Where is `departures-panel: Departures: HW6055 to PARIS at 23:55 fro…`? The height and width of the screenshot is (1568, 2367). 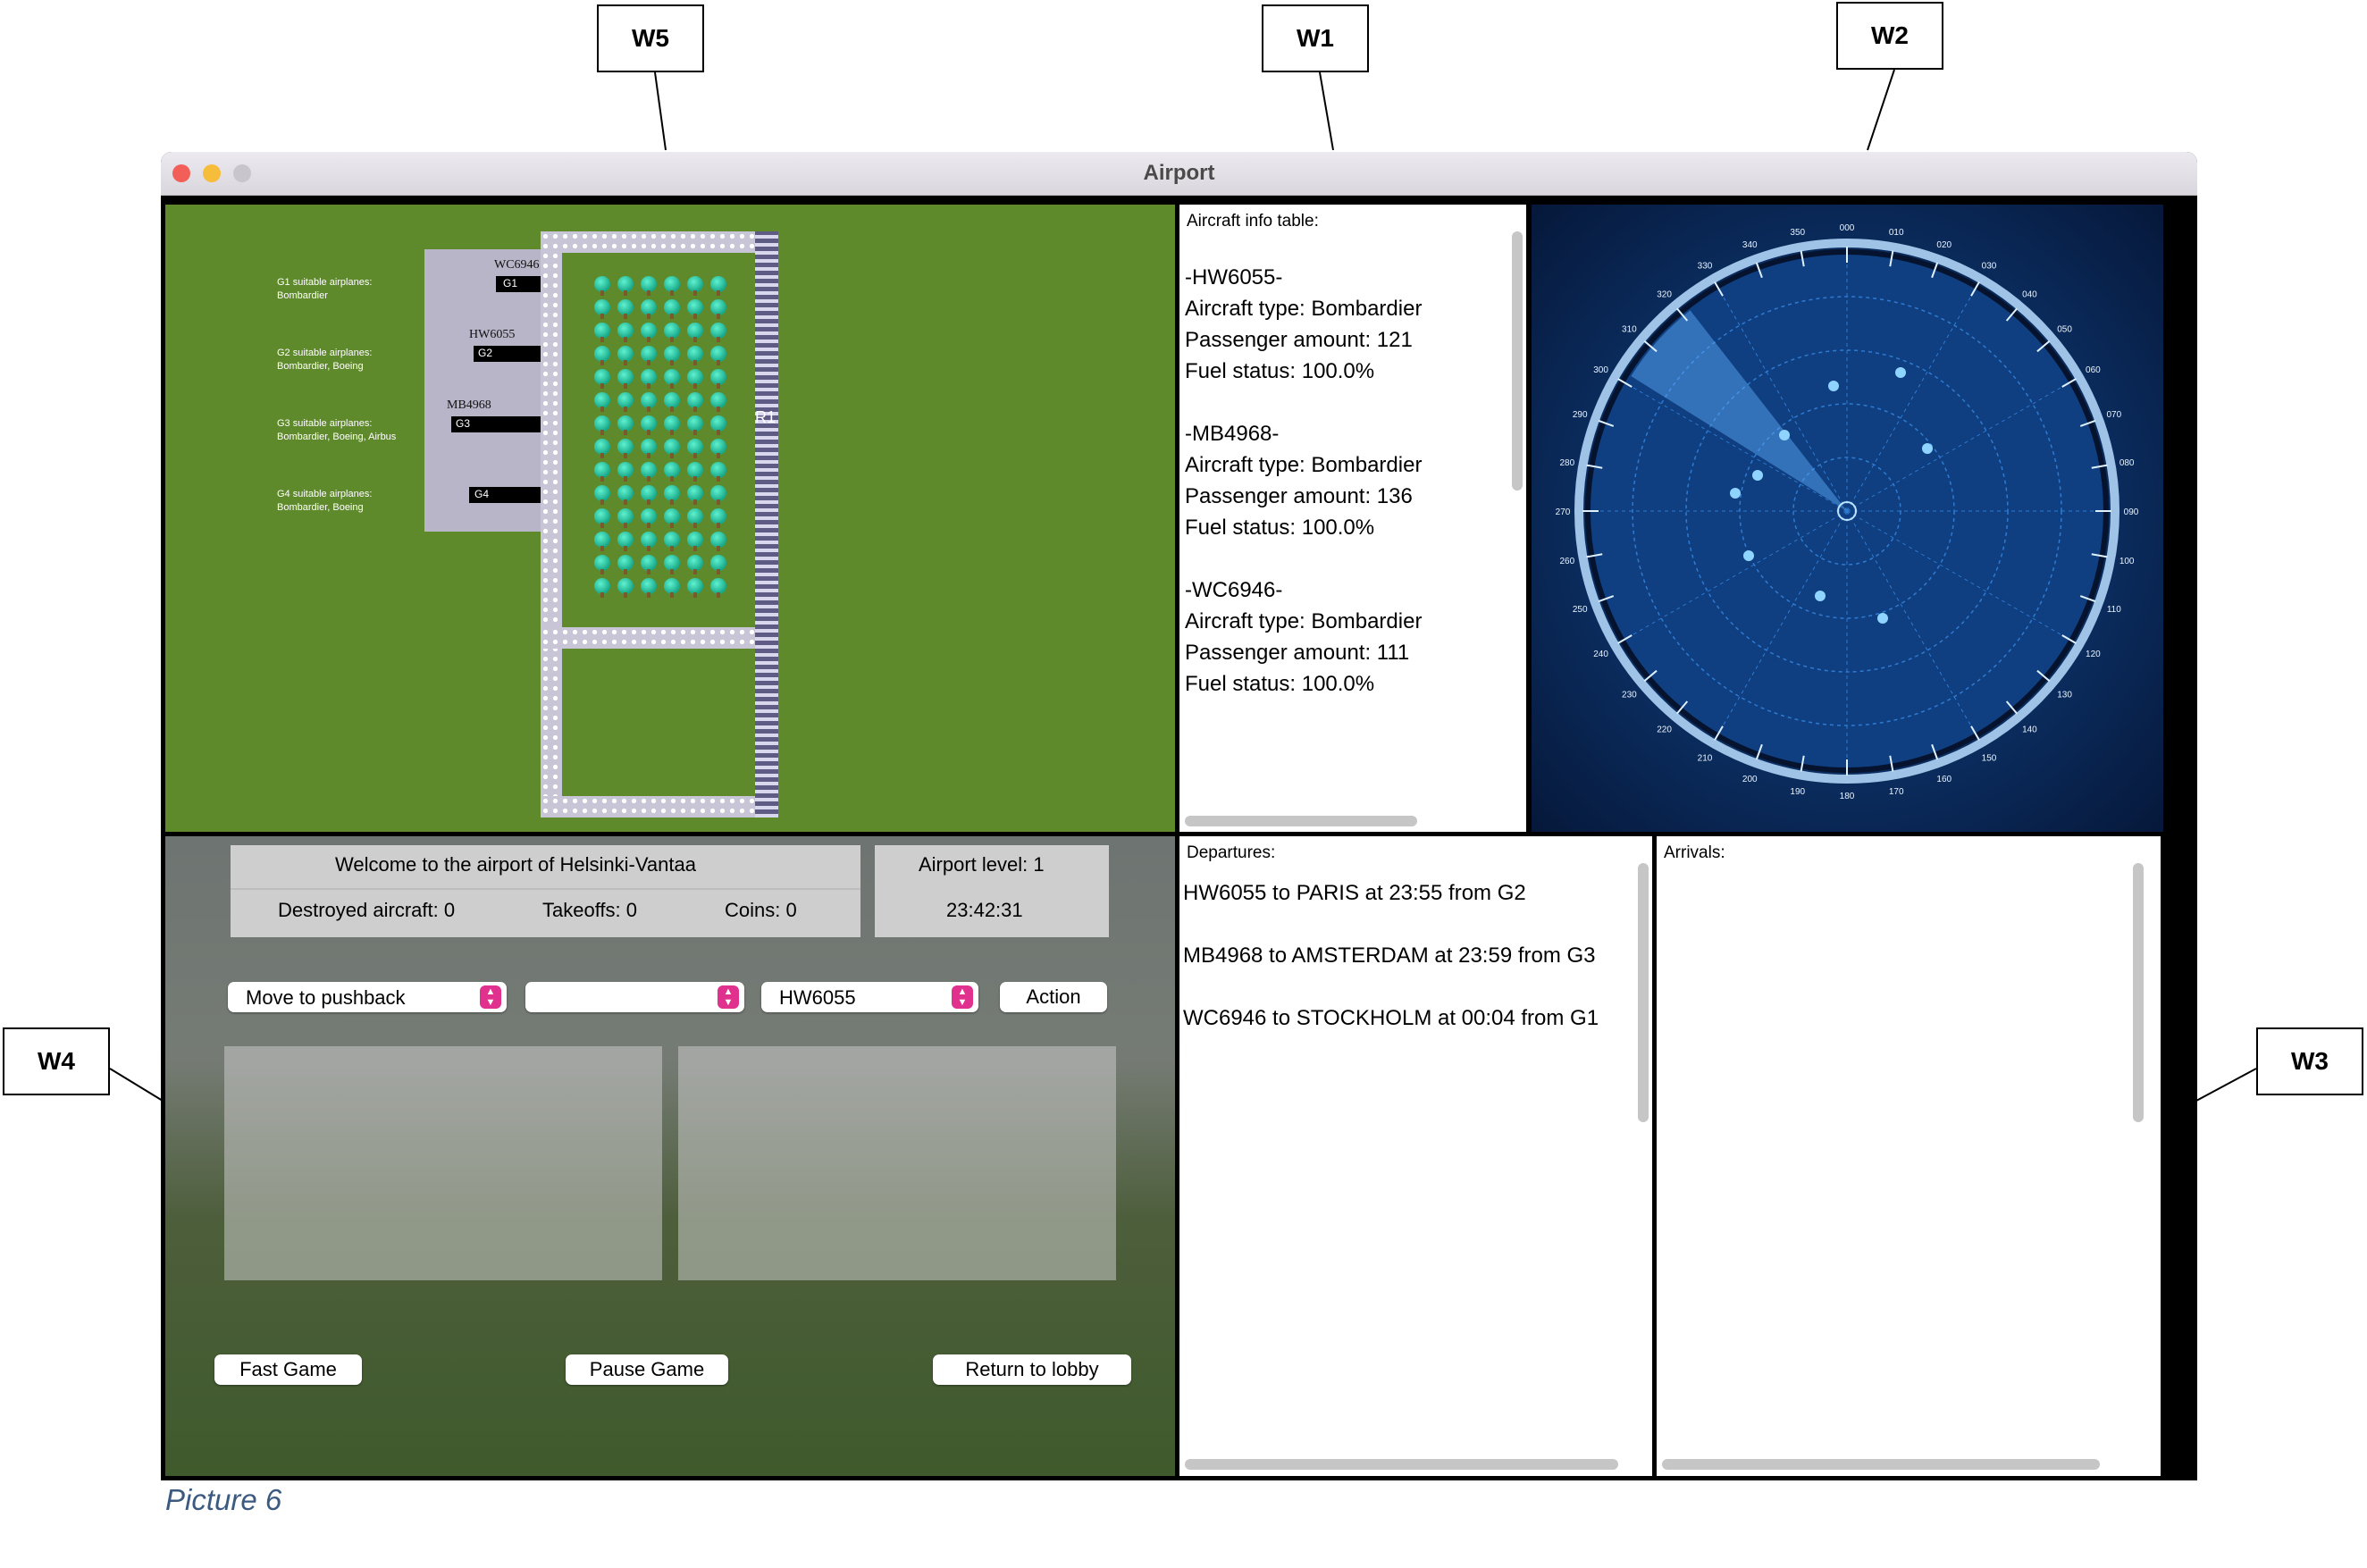
departures-panel: Departures: HW6055 to PARIS at 23:55 fro… is located at coordinates (1415, 1156).